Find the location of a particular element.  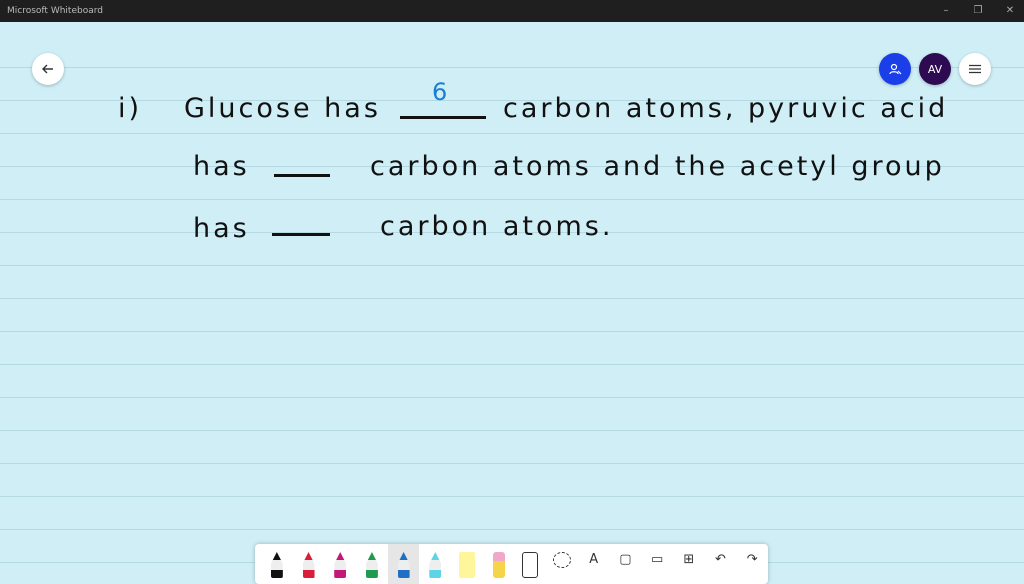

invite-button is located at coordinates (895, 69).